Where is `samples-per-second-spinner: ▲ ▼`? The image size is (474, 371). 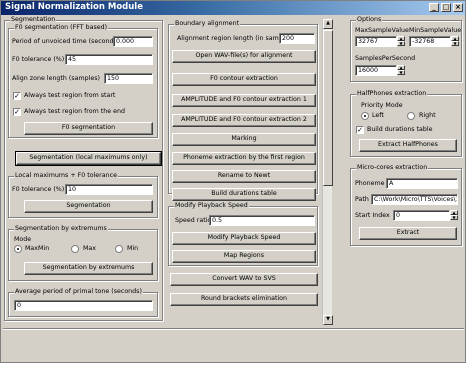 samples-per-second-spinner: ▲ ▼ is located at coordinates (401, 70).